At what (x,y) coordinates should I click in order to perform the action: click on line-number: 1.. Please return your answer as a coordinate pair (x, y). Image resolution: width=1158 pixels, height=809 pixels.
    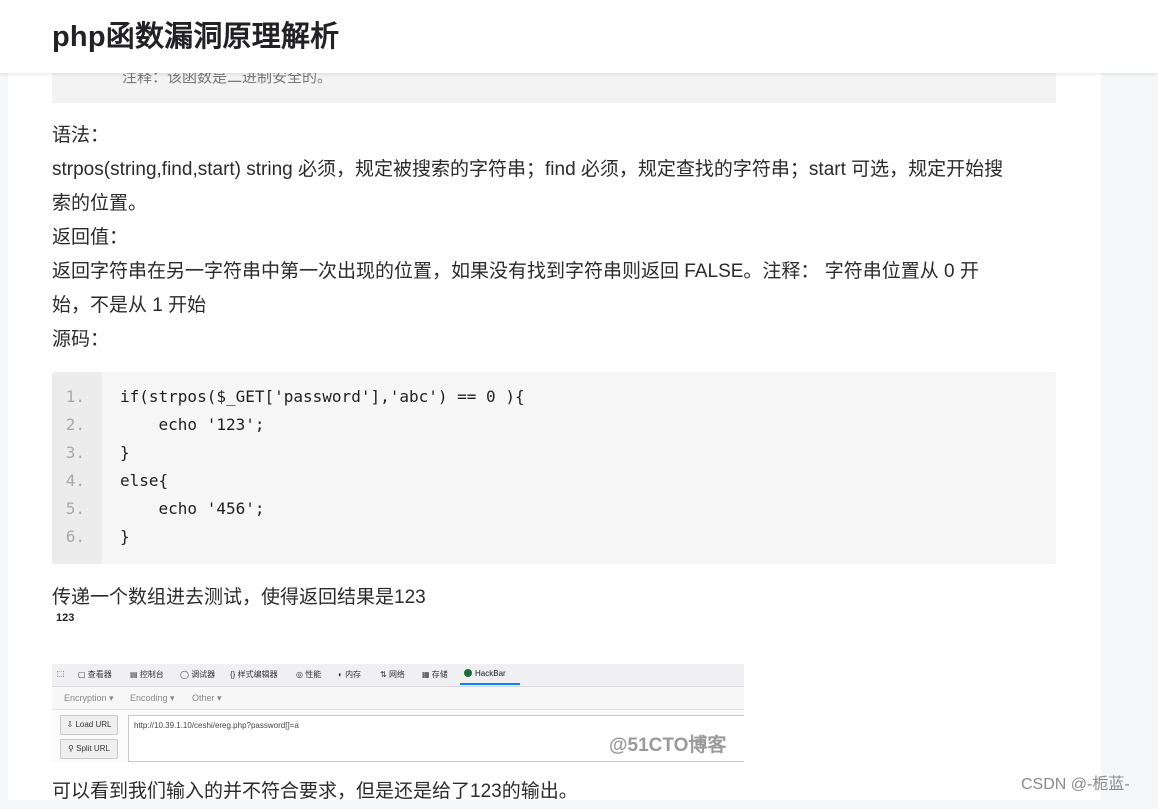
    Looking at the image, I should click on (75, 396).